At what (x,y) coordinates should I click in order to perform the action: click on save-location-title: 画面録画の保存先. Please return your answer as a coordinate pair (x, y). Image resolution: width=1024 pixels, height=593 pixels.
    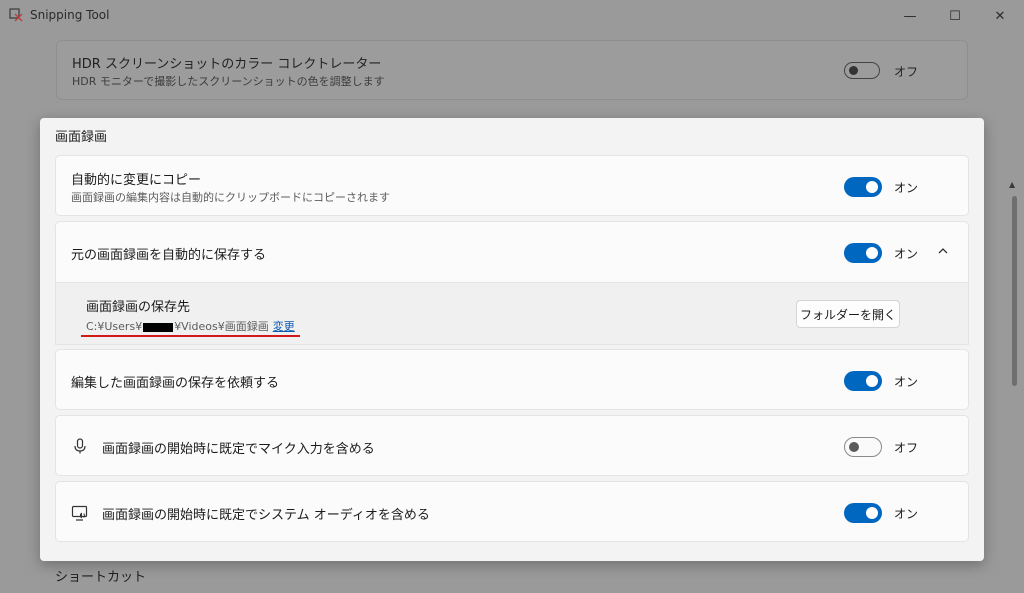
    Looking at the image, I should click on (138, 307).